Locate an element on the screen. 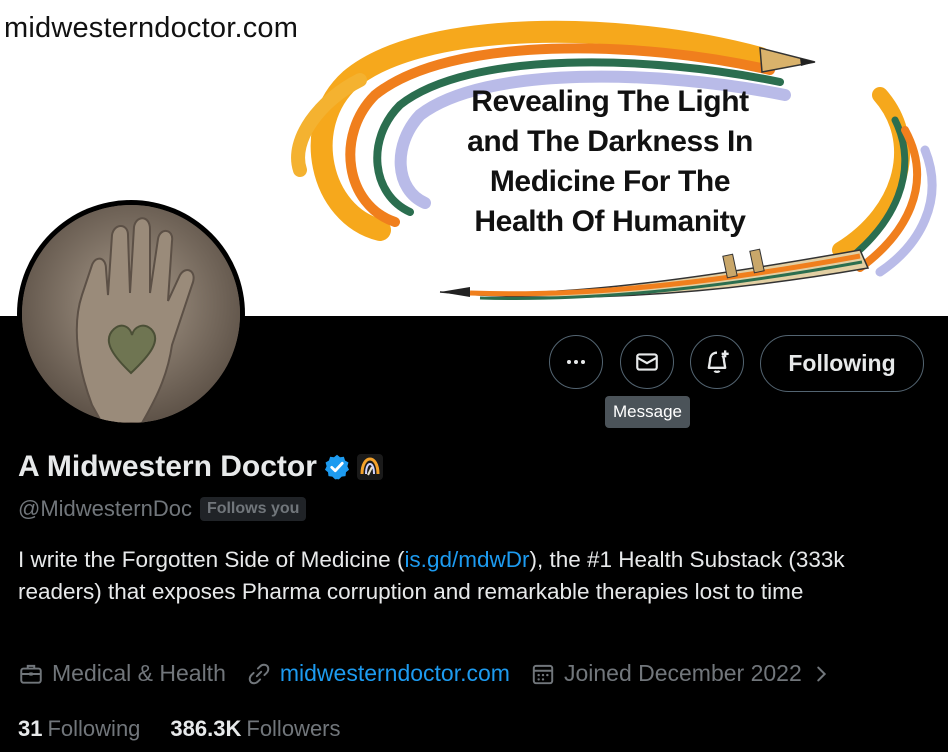  followers-count: 386.3K is located at coordinates (206, 728).